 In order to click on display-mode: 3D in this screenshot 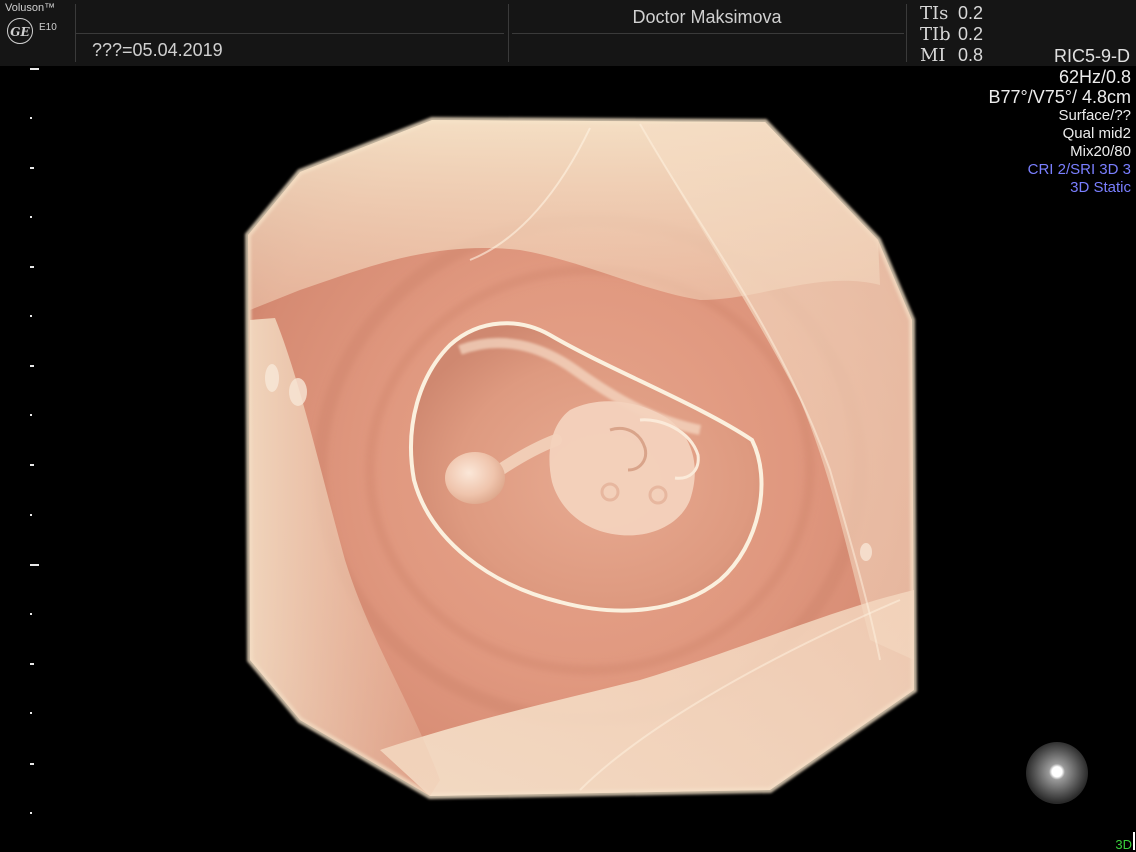, I will do `click(1123, 844)`.